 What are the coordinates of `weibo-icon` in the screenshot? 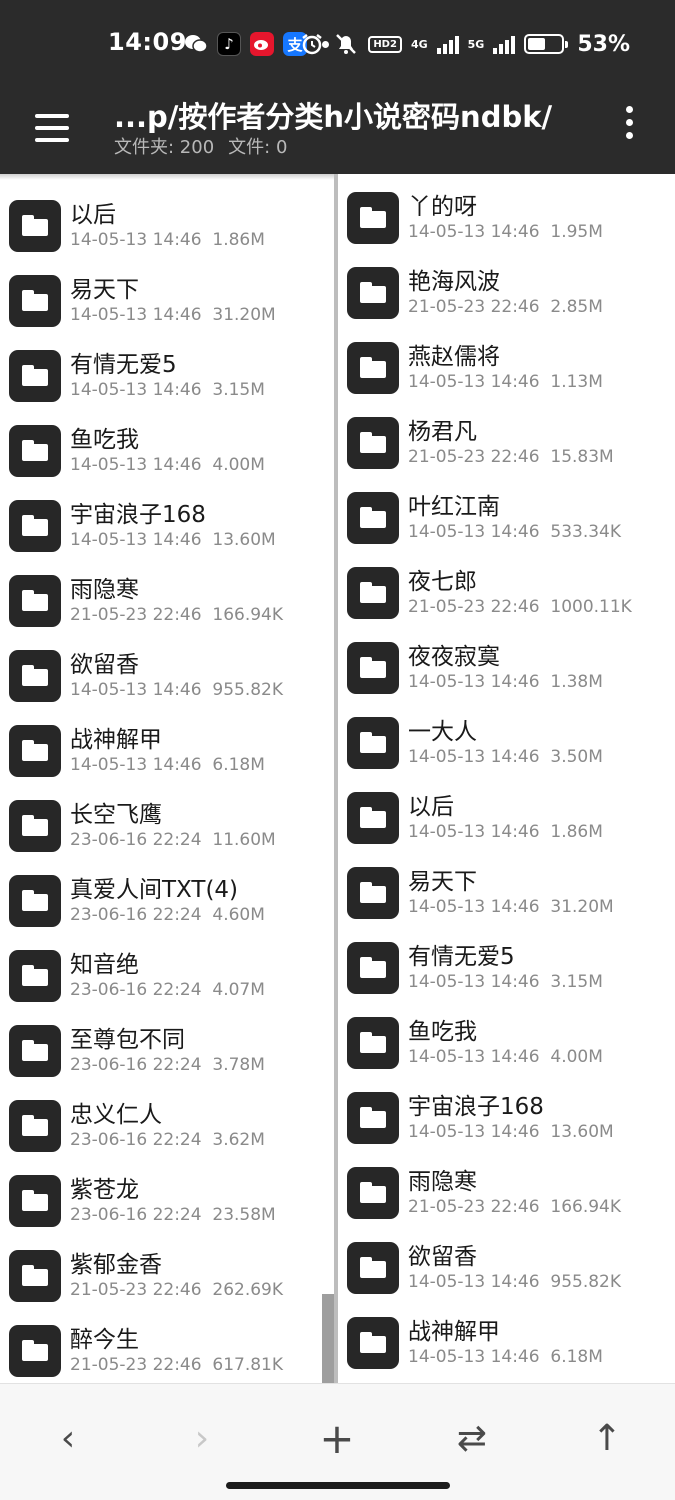 It's located at (262, 44).